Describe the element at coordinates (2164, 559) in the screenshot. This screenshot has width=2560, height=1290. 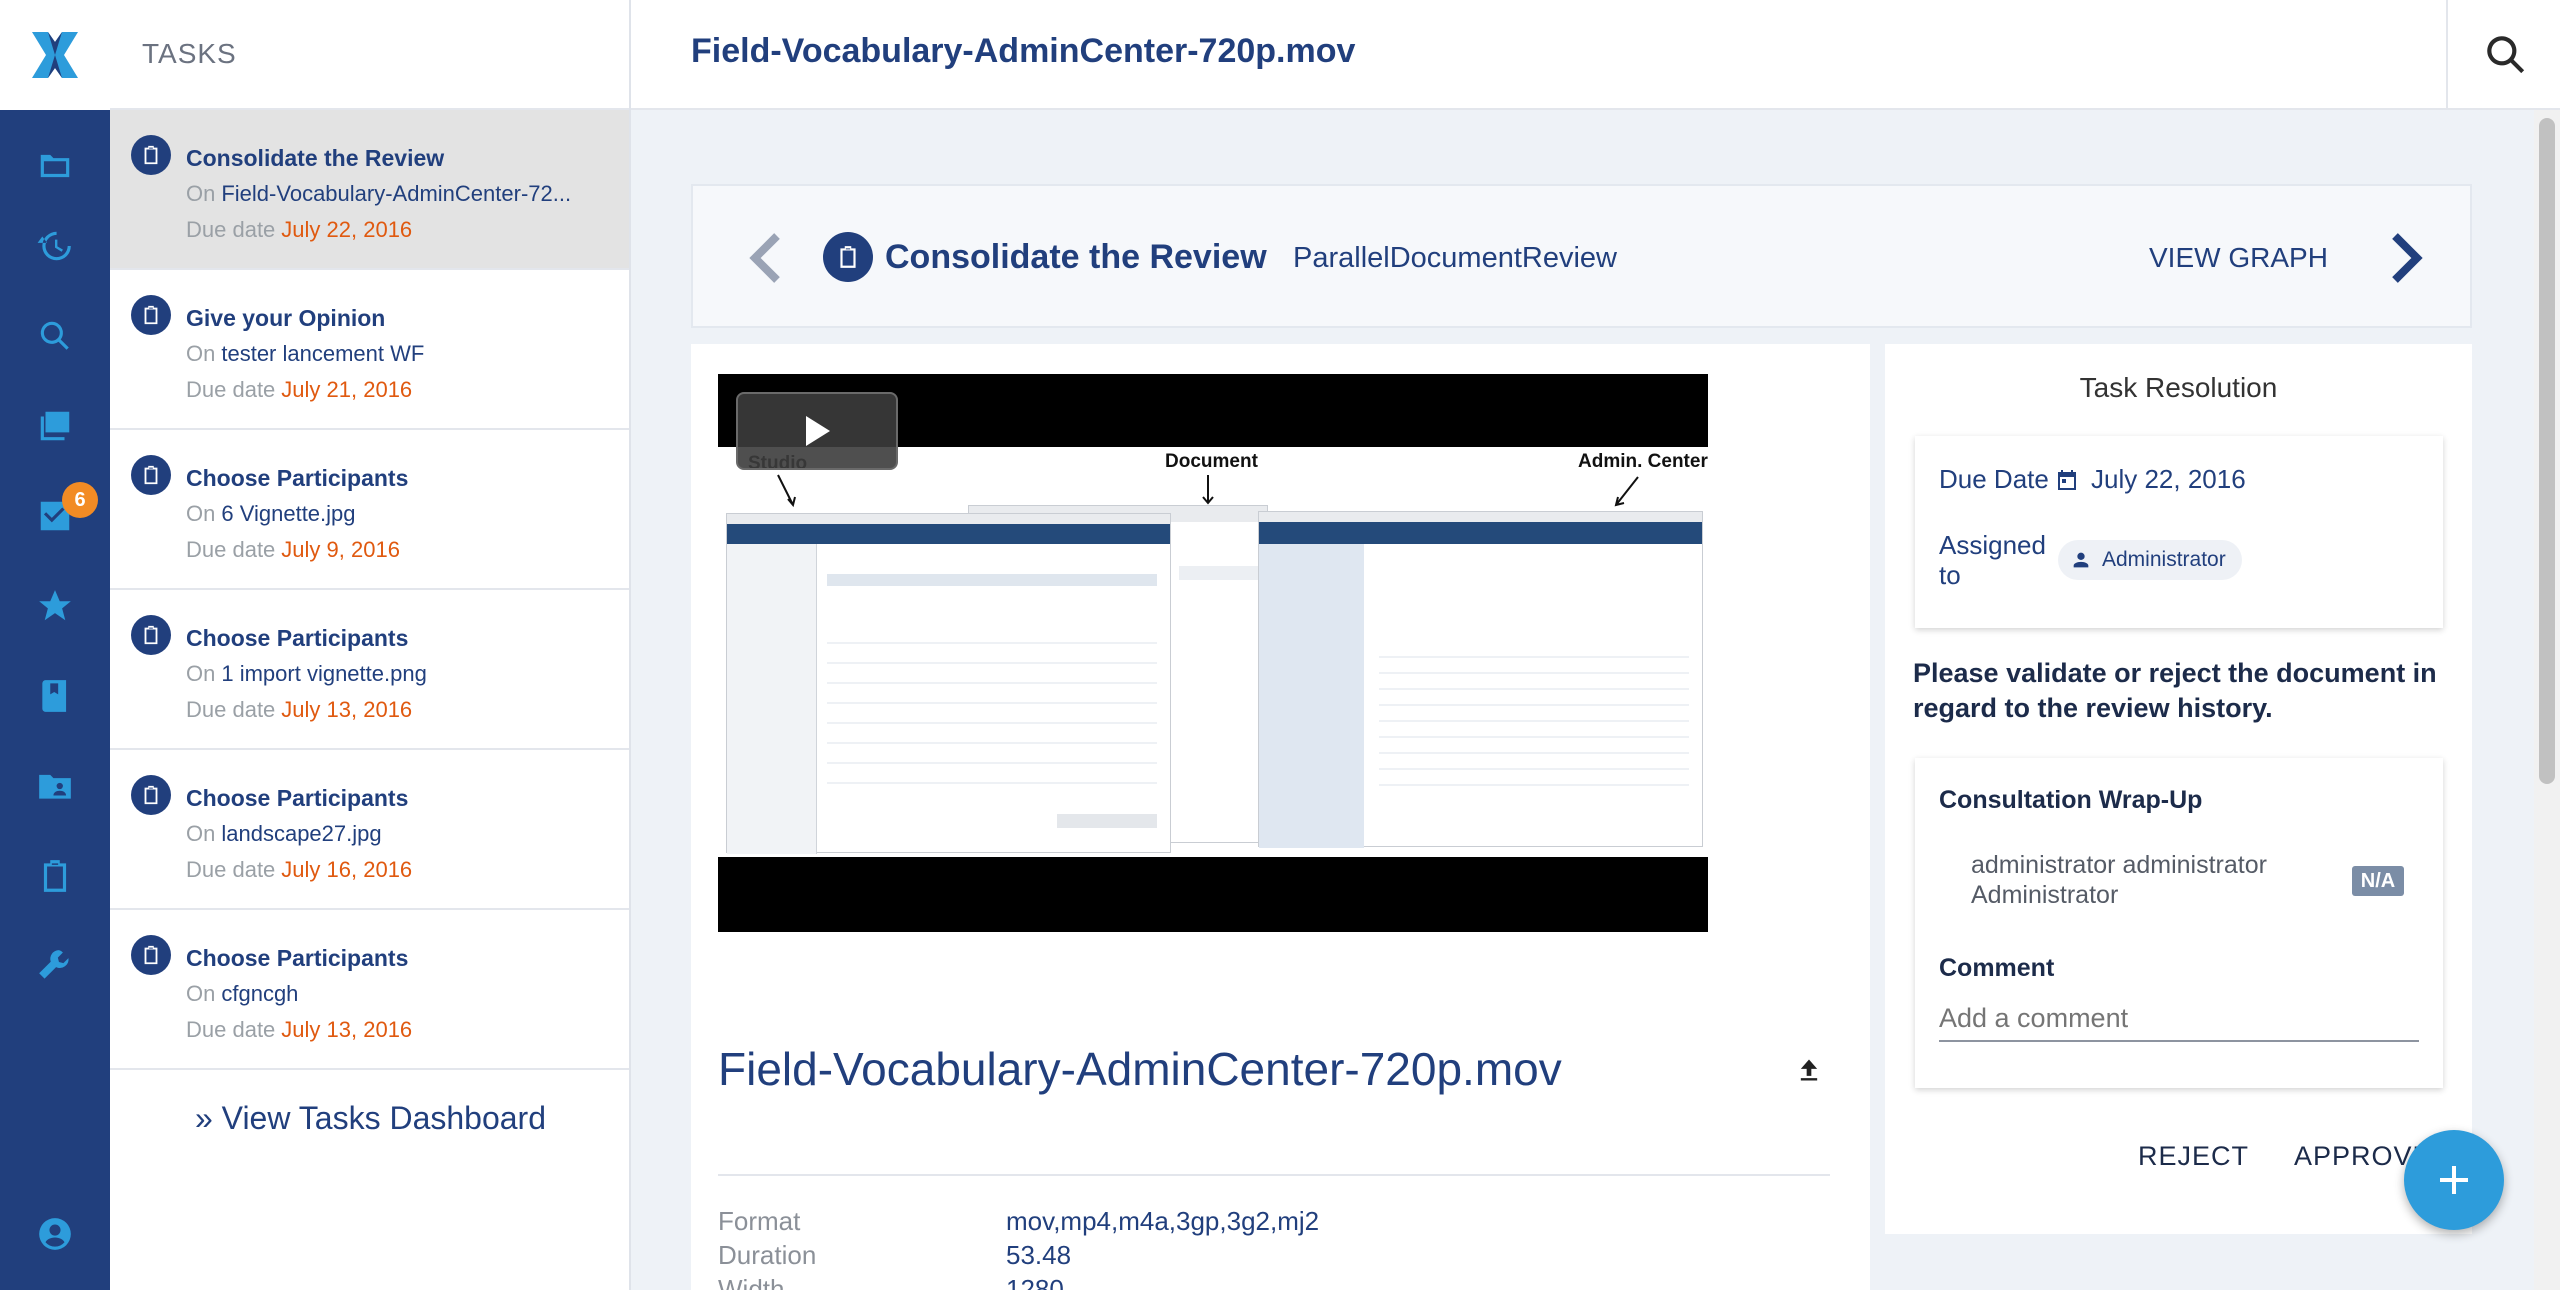
I see `assignee-name: Administrator` at that location.